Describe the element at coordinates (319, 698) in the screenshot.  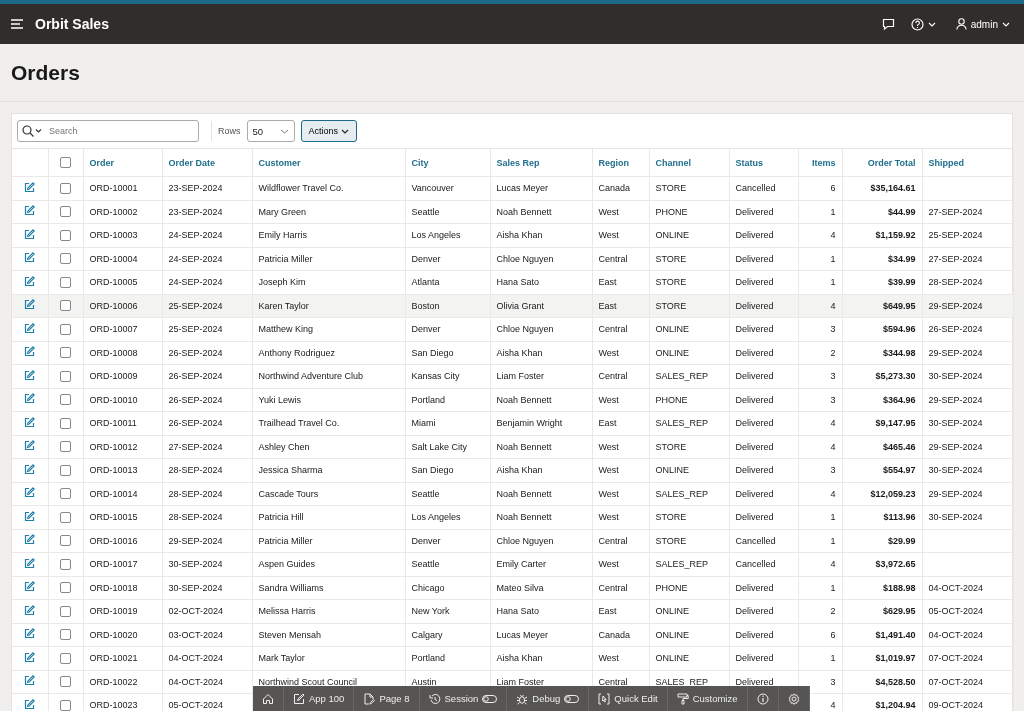
I see `toolbar-button: App 100` at that location.